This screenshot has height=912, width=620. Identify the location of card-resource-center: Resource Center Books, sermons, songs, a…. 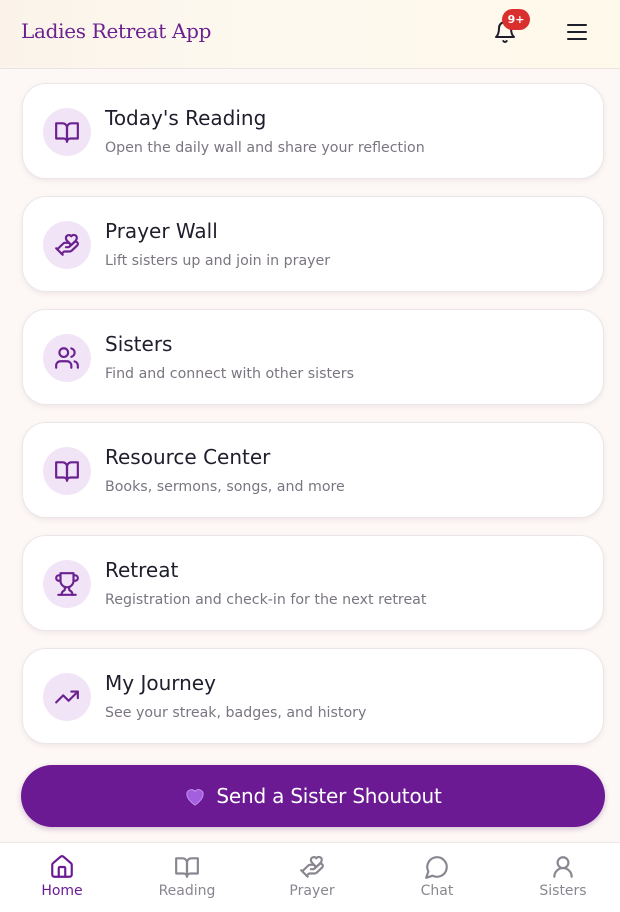
(313, 470).